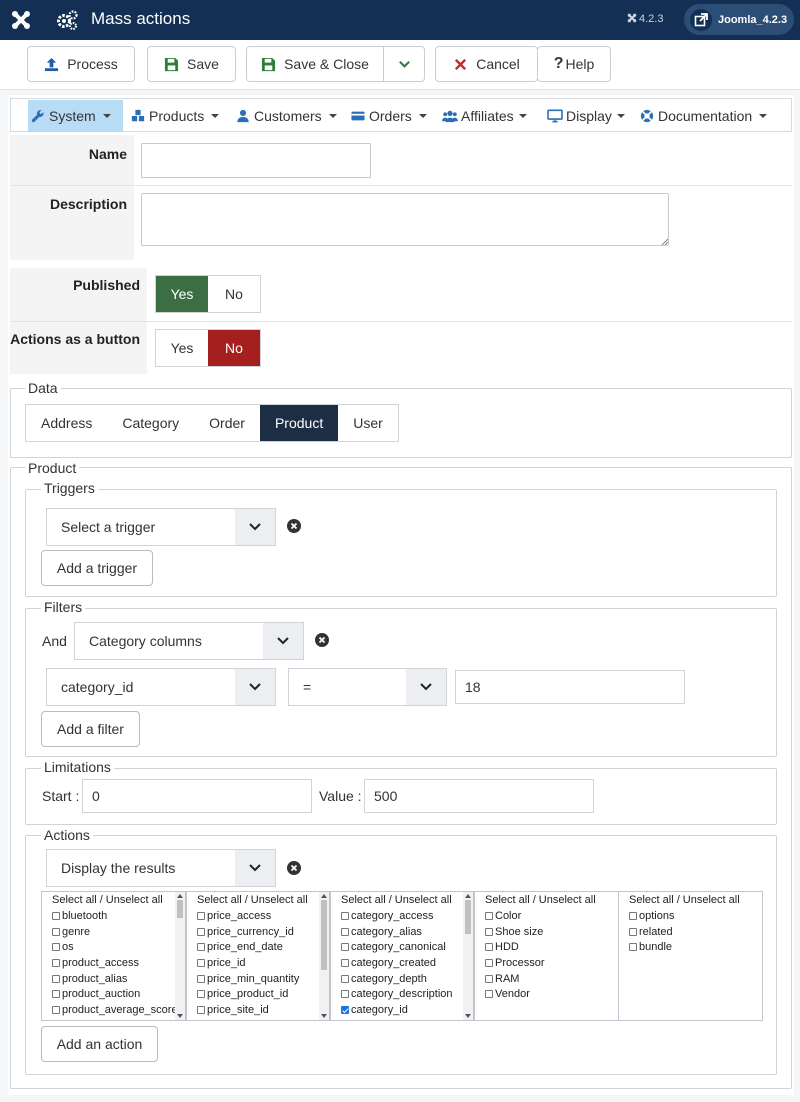 The image size is (800, 1102). I want to click on column-option: price_access, so click(258, 916).